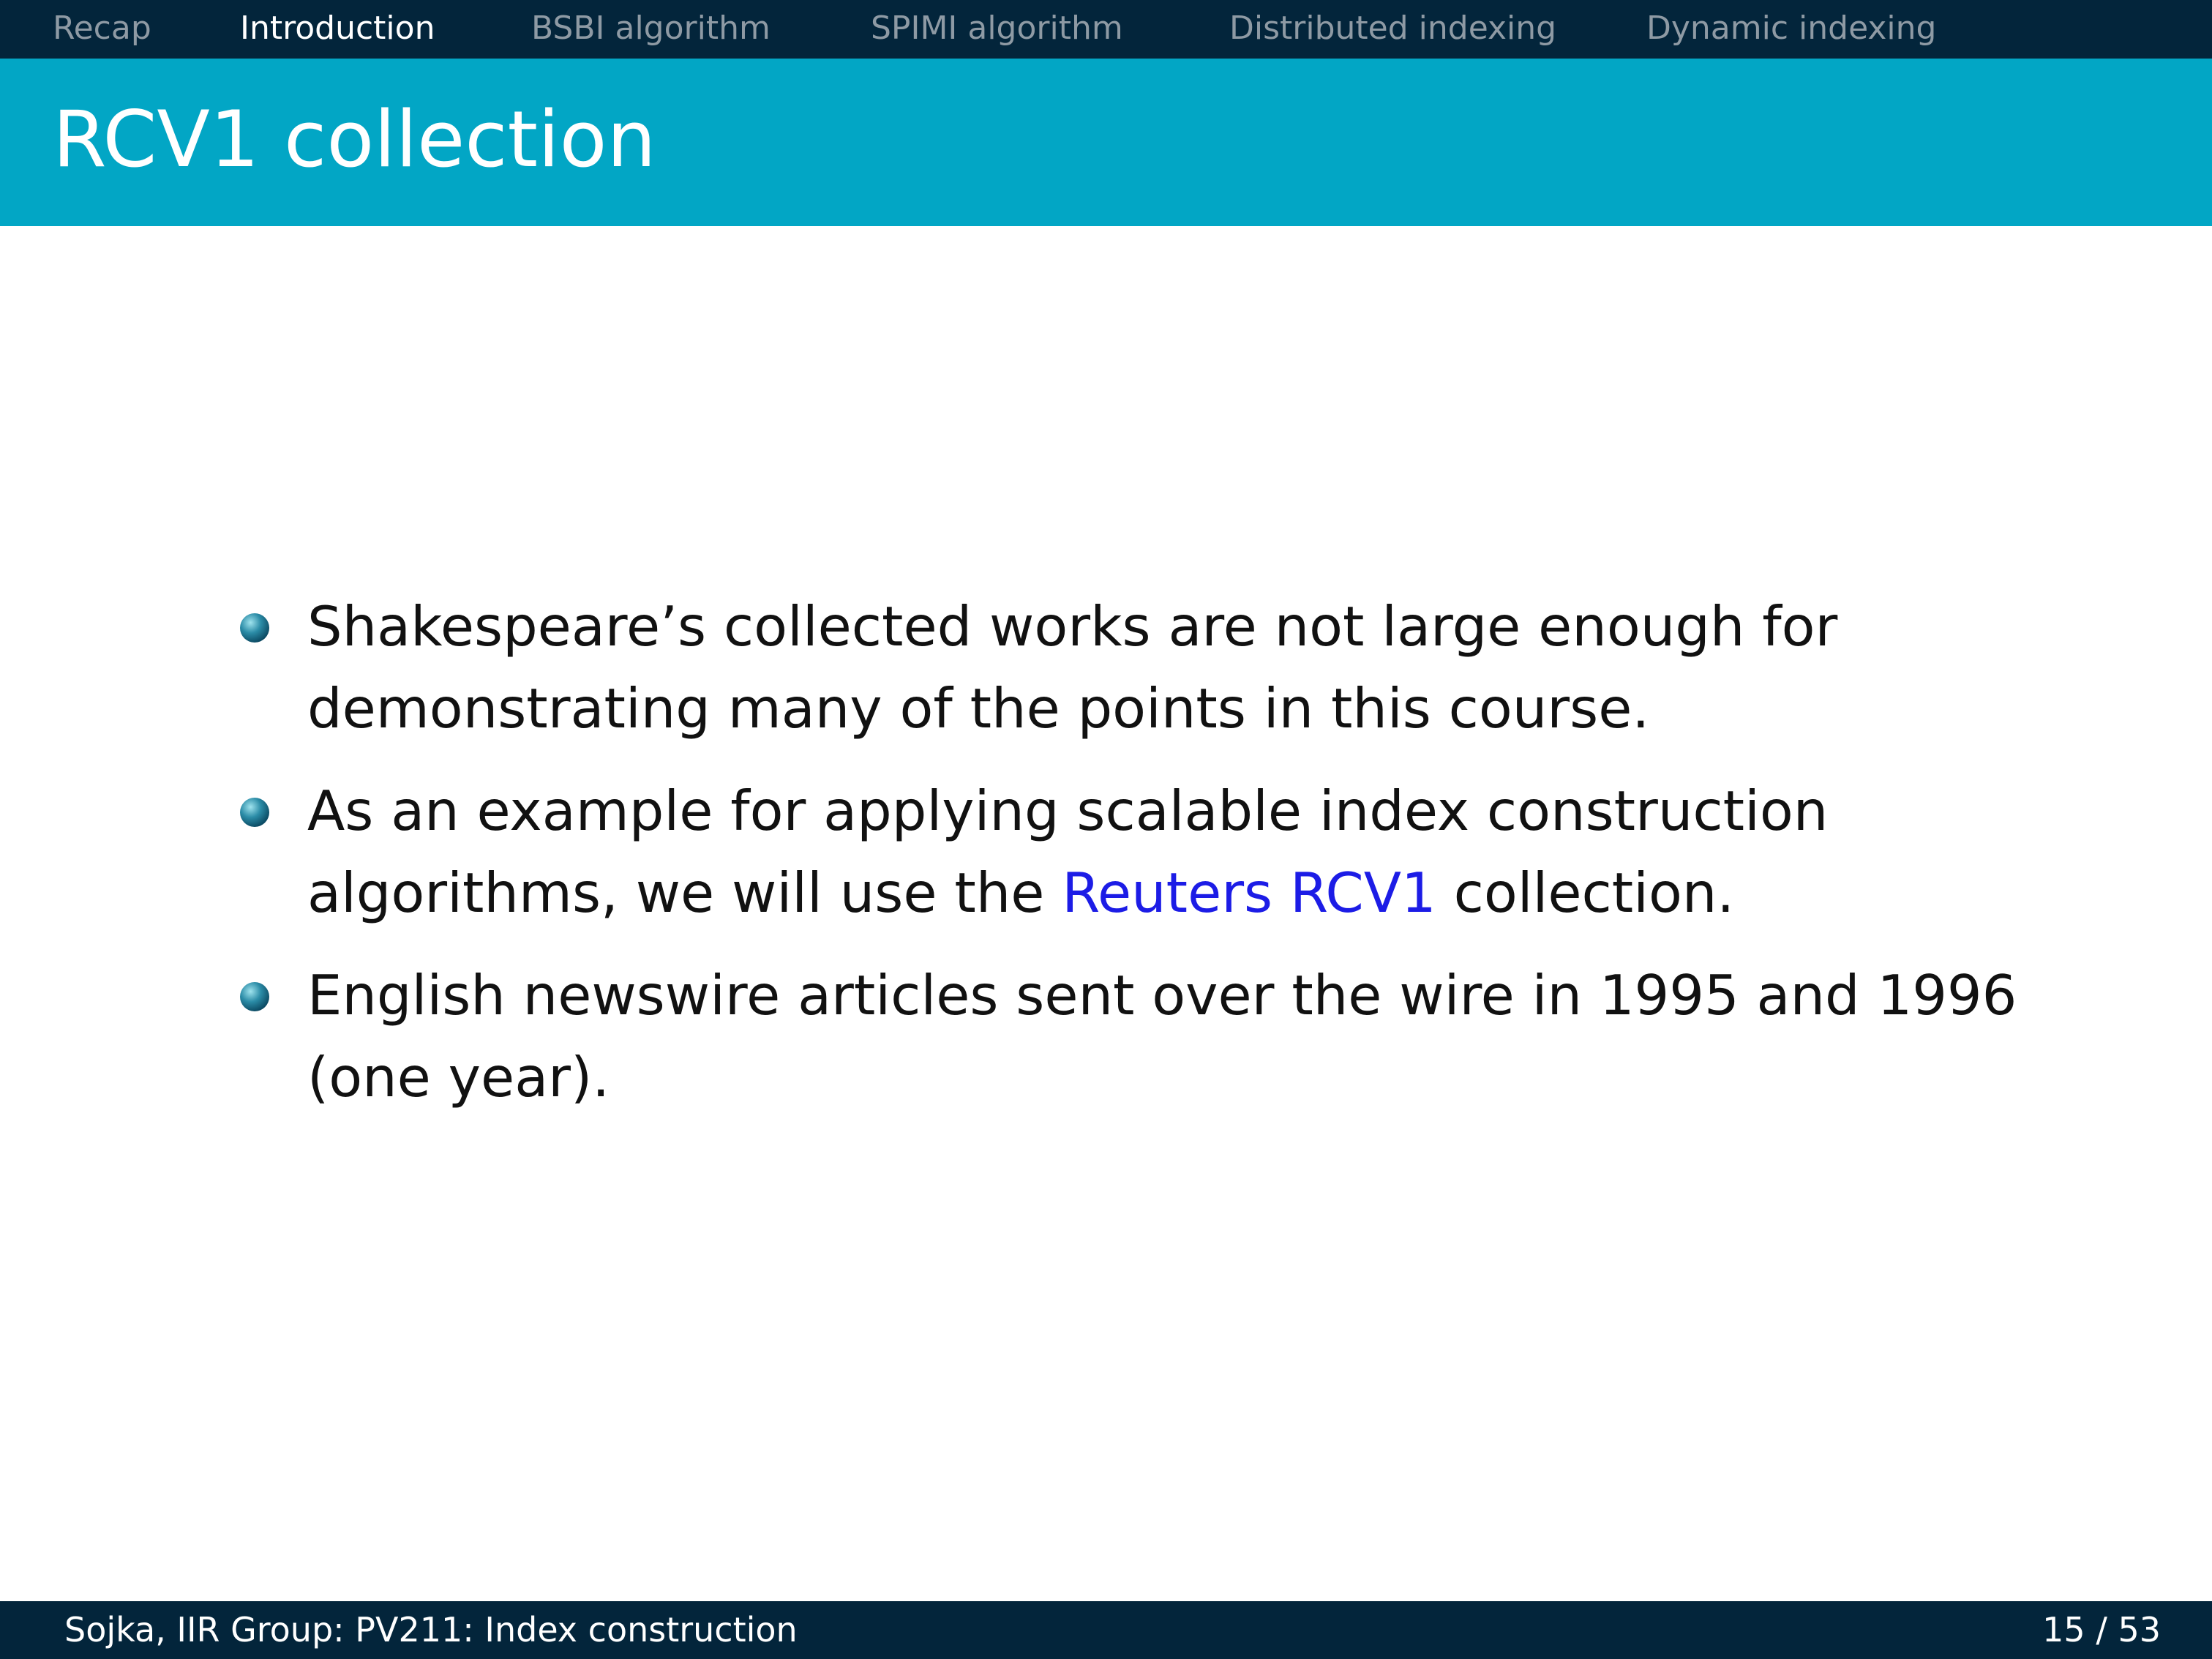 This screenshot has width=2212, height=1659. Describe the element at coordinates (337, 29) in the screenshot. I see `nav-item-introduction: Introduction` at that location.